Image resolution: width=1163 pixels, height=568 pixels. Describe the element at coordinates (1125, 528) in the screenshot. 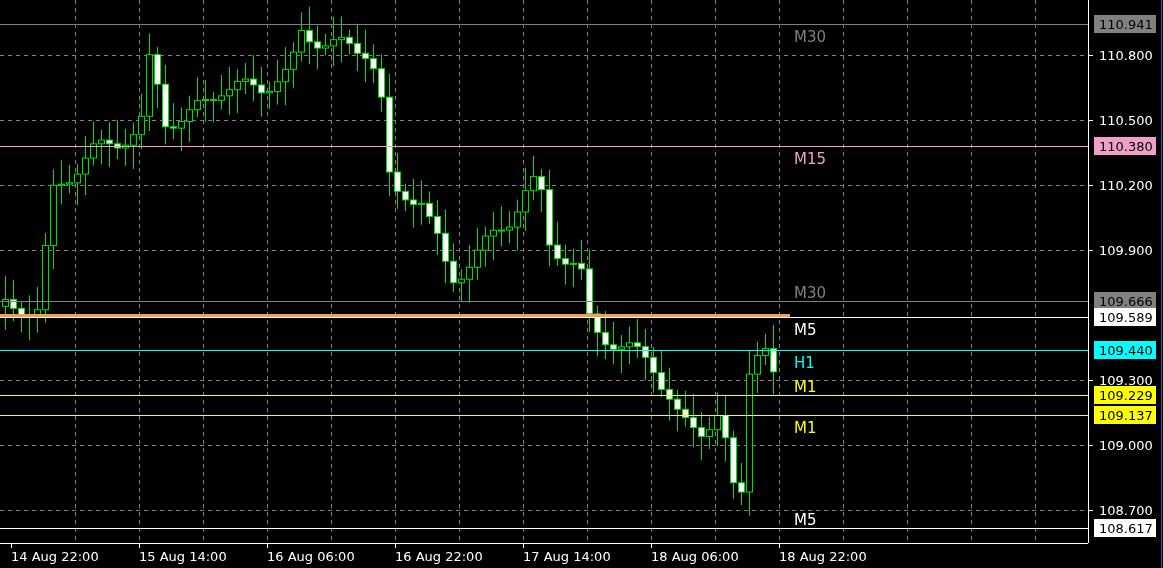

I see `price-tag: 108.617` at that location.